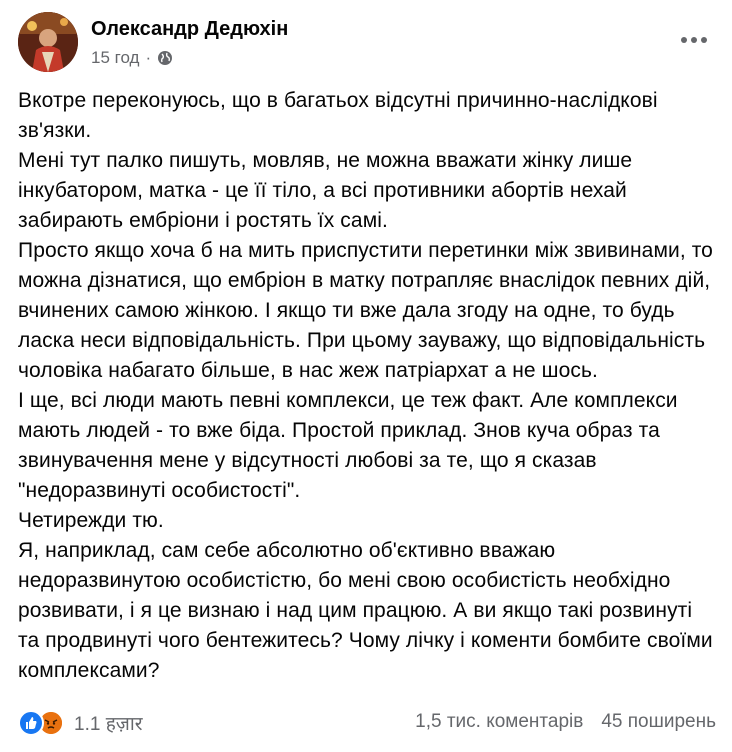  What do you see at coordinates (165, 58) in the screenshot?
I see `globe-icon` at bounding box center [165, 58].